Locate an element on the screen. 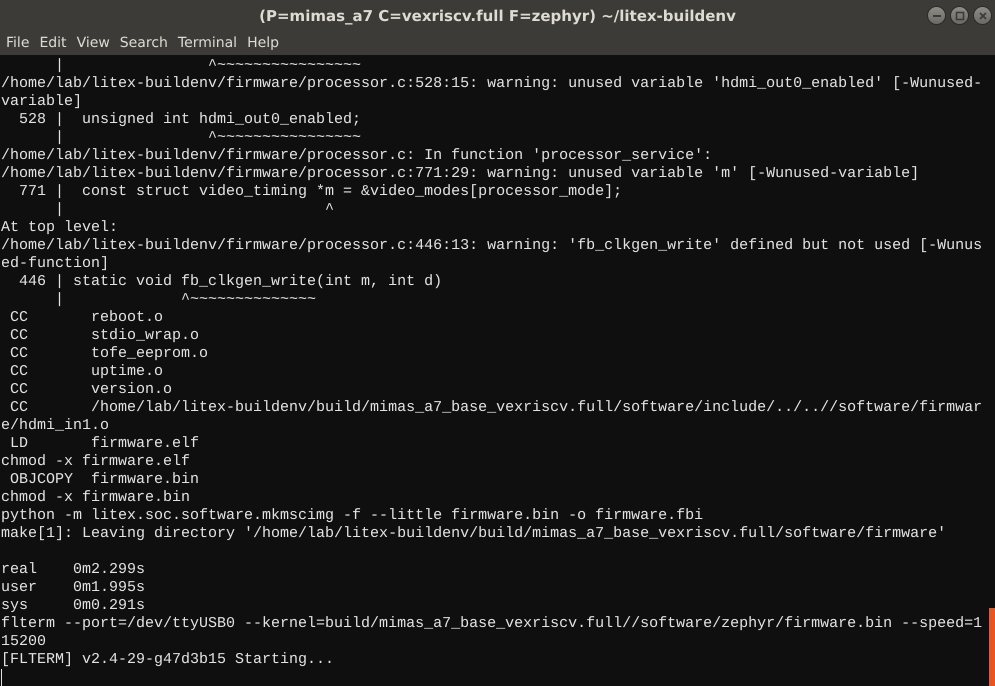 Image resolution: width=995 pixels, height=686 pixels. terminal-line: variable] is located at coordinates (42, 102).